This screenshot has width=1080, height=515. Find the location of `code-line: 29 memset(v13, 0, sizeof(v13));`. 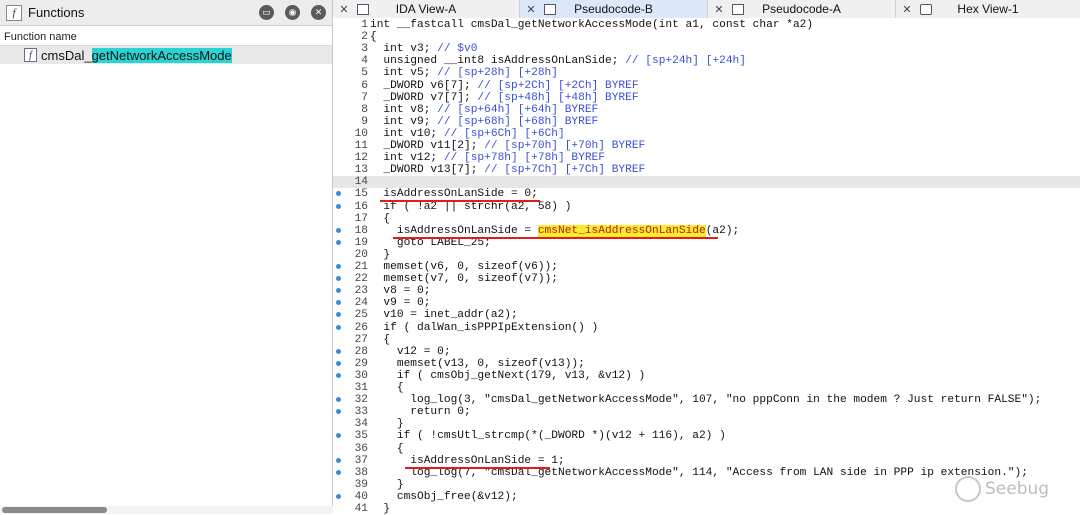

code-line: 29 memset(v13, 0, sizeof(v13)); is located at coordinates (706, 364).